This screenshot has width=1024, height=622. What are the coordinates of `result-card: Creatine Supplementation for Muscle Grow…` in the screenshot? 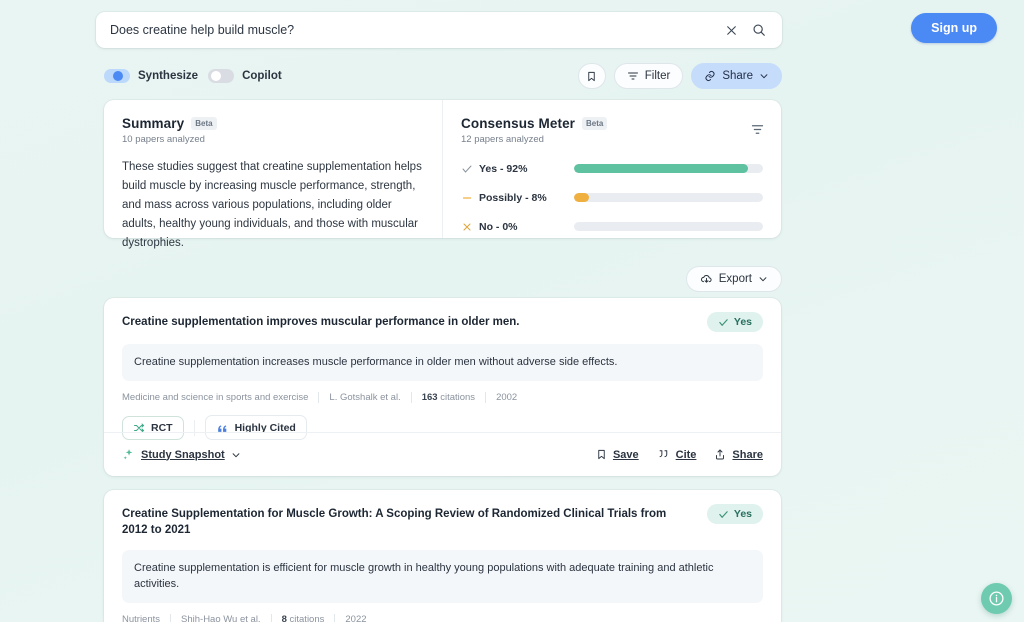 It's located at (442, 556).